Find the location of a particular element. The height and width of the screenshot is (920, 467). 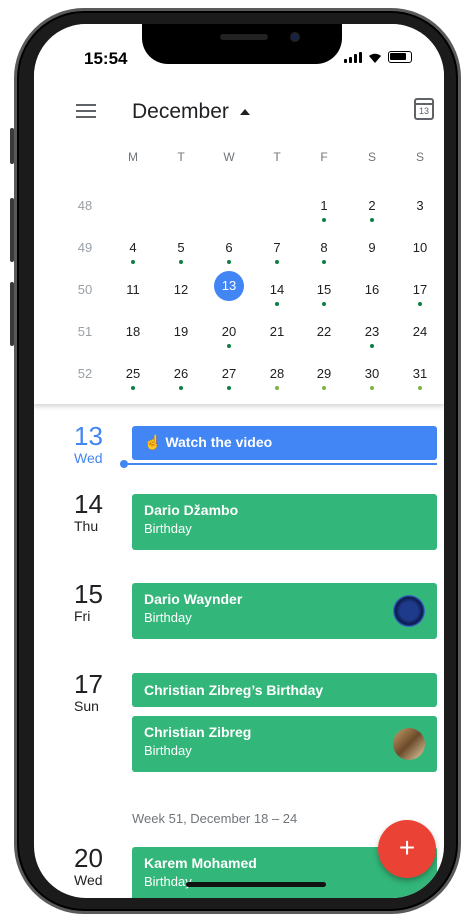

day-cell: 7 is located at coordinates (277, 247).